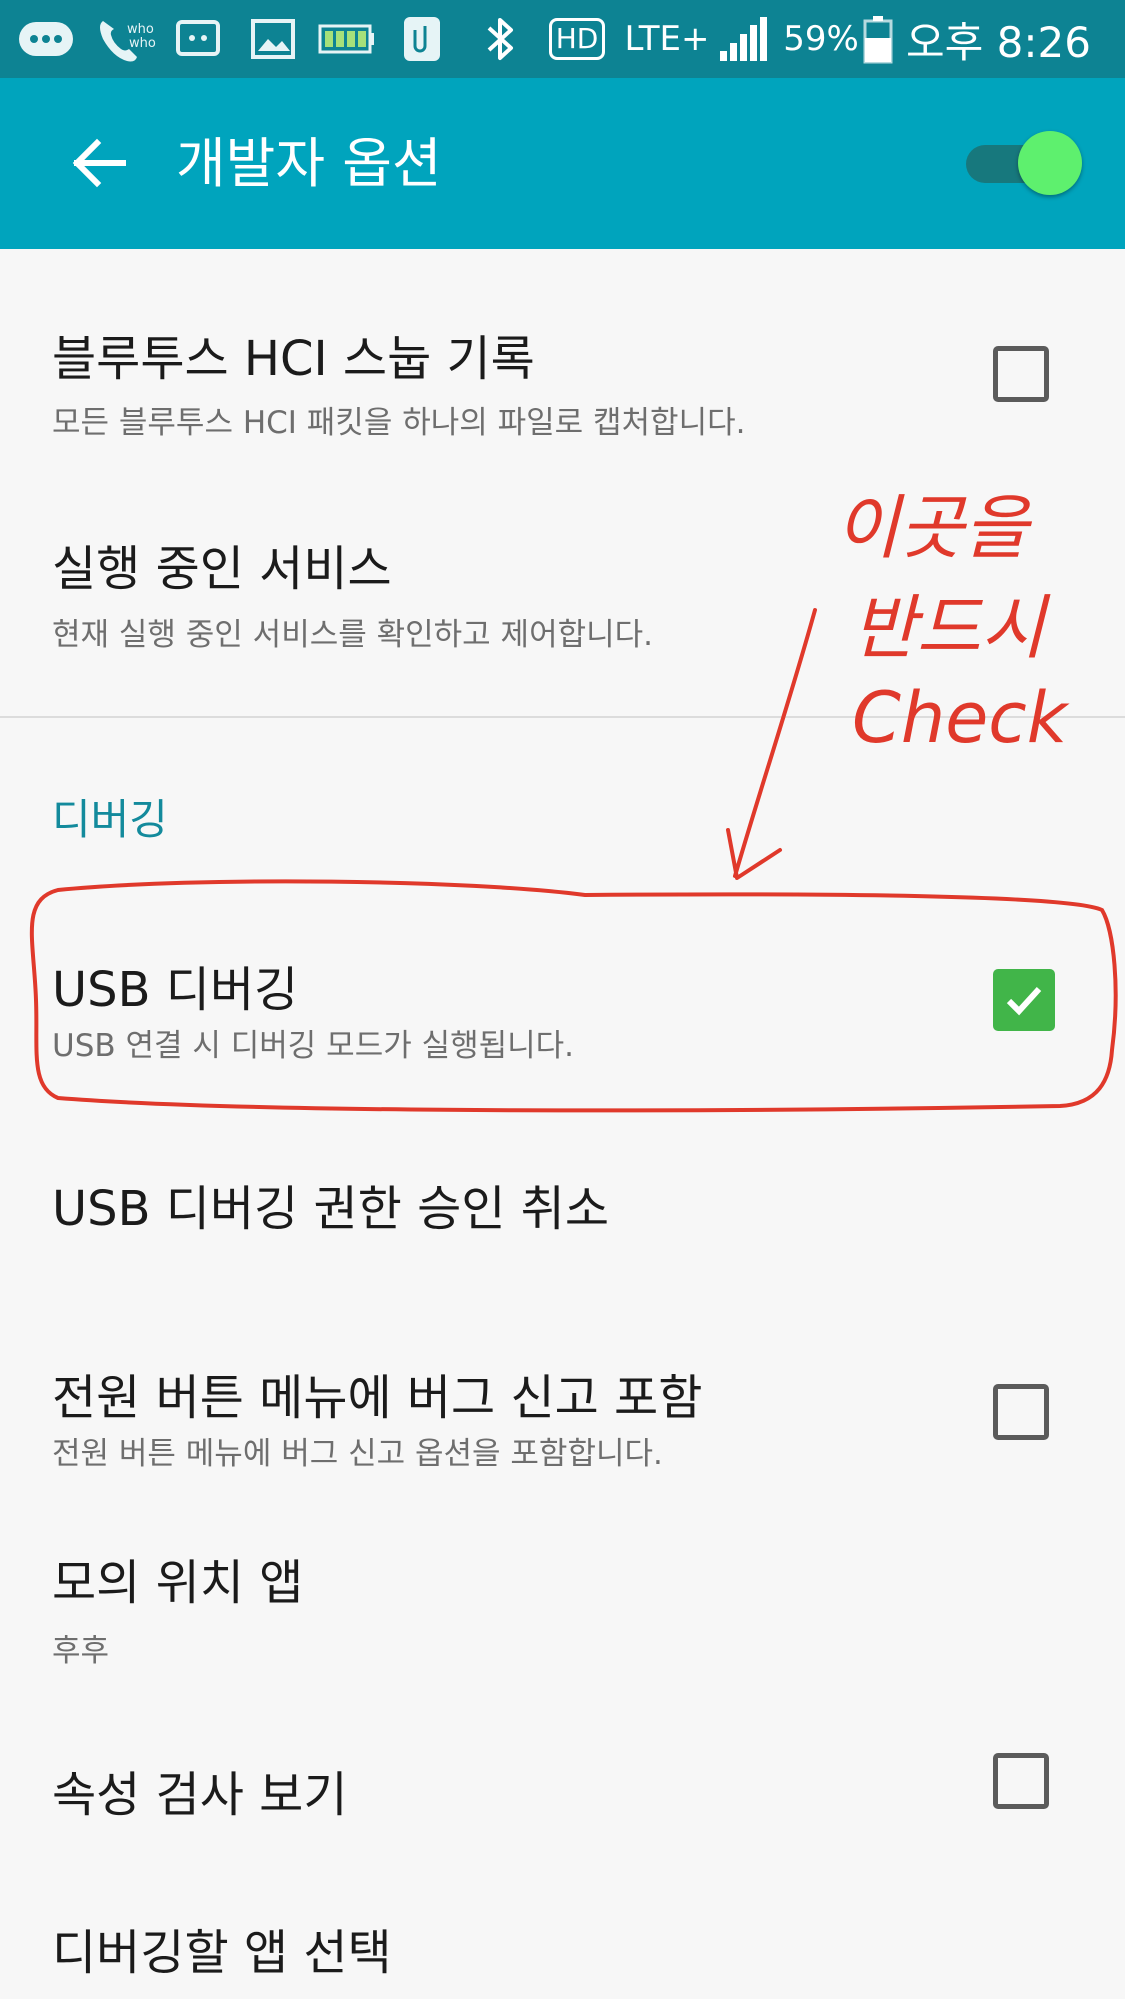 The width and height of the screenshot is (1125, 1999). What do you see at coordinates (500, 39) in the screenshot?
I see `bluetooth-icon` at bounding box center [500, 39].